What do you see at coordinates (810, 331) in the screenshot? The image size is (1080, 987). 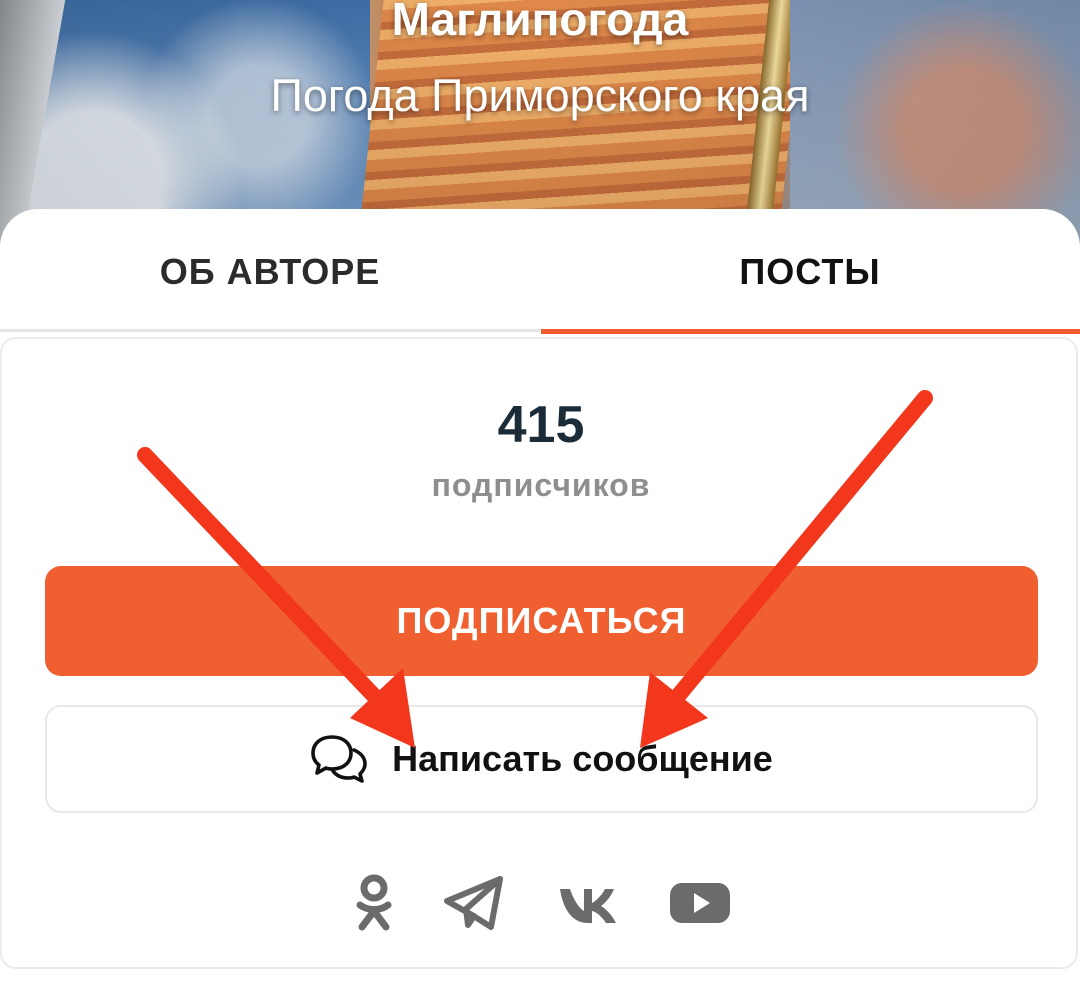 I see `active-tab-indicator` at bounding box center [810, 331].